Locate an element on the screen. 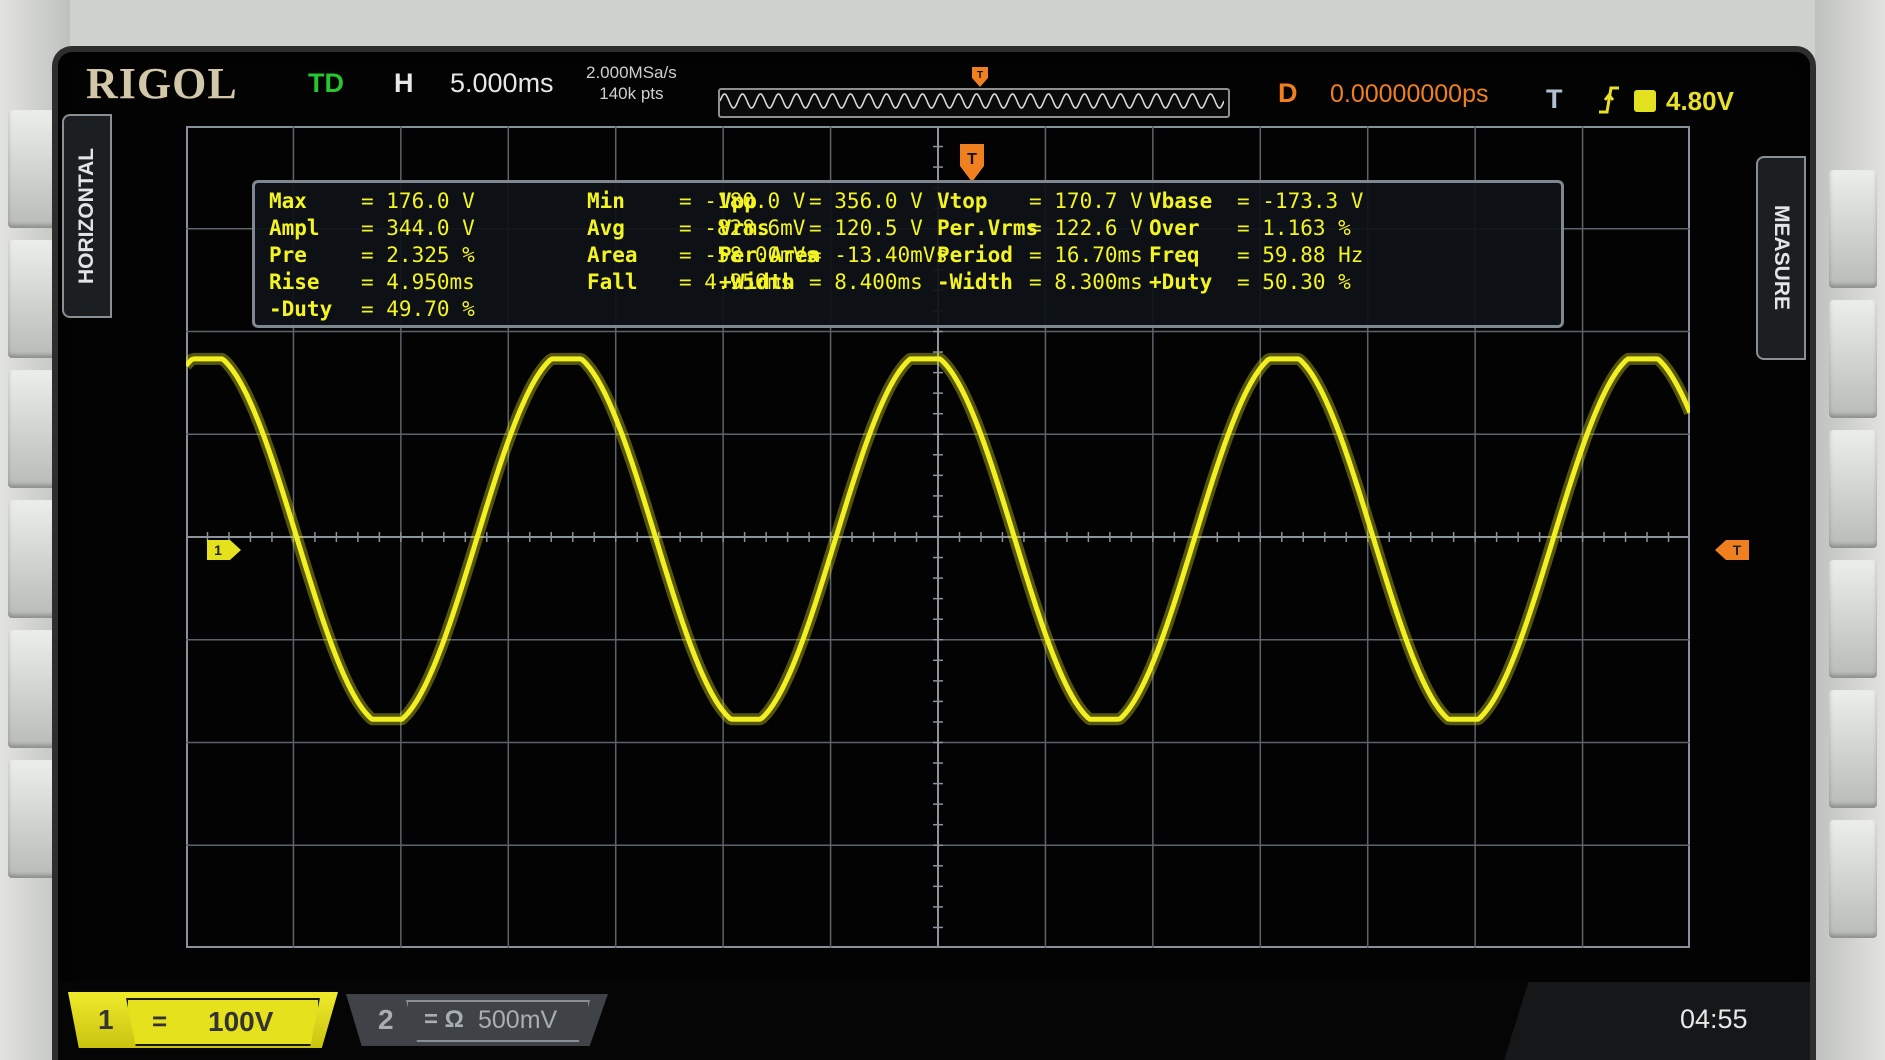 This screenshot has height=1060, width=1885. channel1-ground-marker-icon: 1 is located at coordinates (224, 550).